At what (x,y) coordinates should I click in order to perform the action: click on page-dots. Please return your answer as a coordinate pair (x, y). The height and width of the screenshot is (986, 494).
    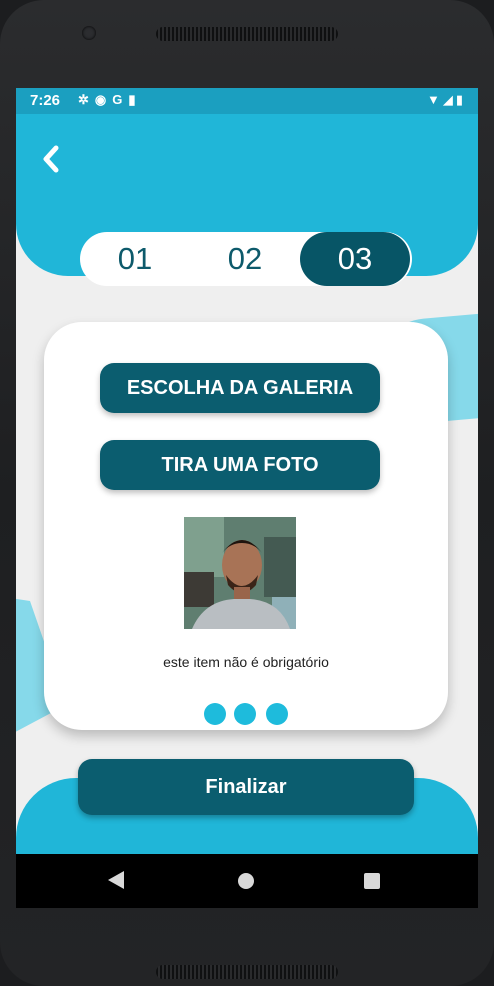
    Looking at the image, I should click on (249, 714).